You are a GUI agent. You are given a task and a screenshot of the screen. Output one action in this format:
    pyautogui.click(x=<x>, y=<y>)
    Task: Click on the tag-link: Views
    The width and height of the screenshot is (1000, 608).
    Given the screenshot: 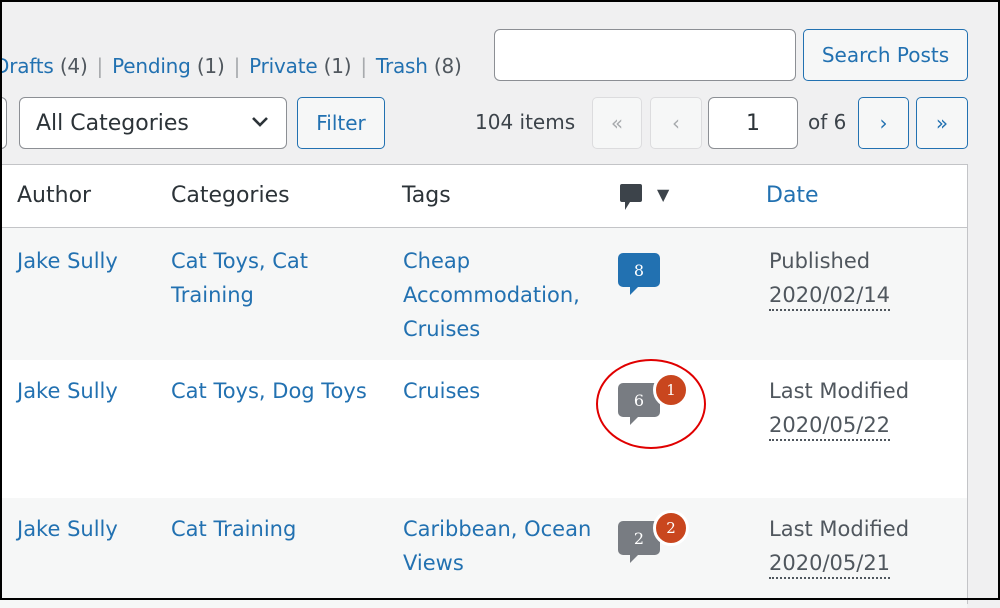 What is the action you would take?
    pyautogui.click(x=497, y=563)
    